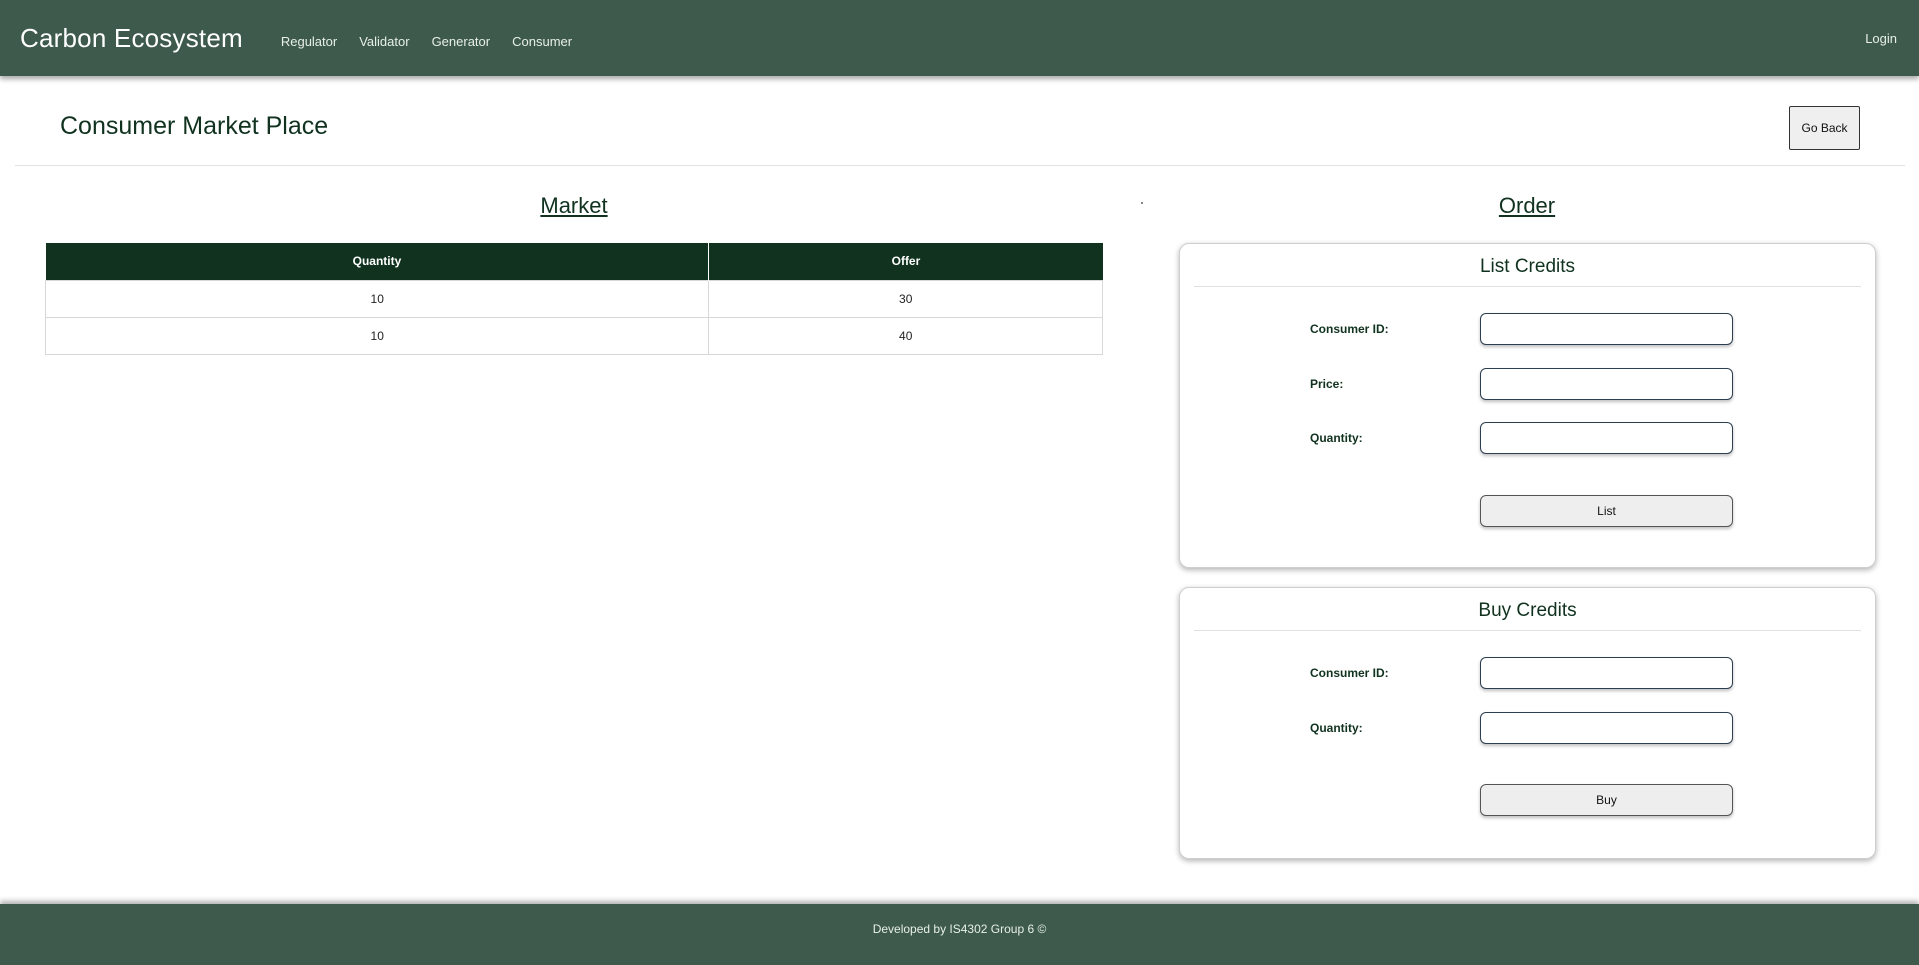  What do you see at coordinates (384, 41) in the screenshot?
I see `nav-link-validator: Validator` at bounding box center [384, 41].